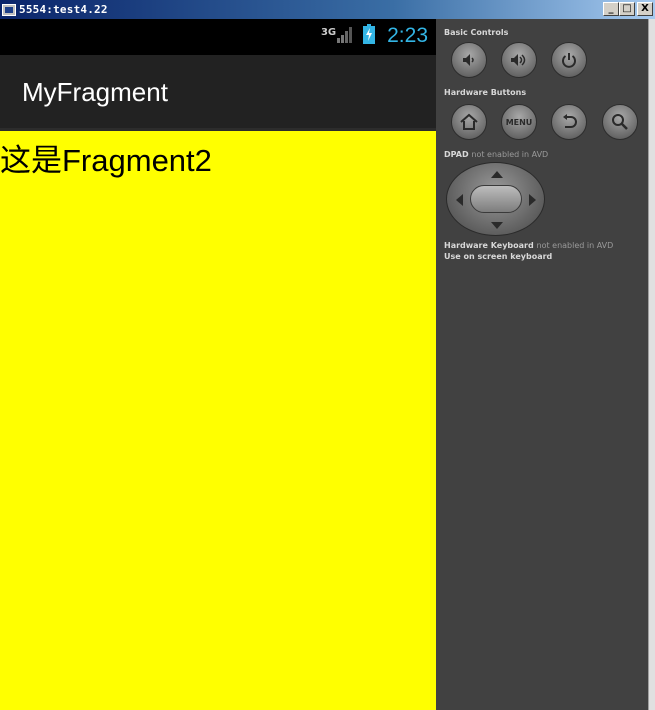 The width and height of the screenshot is (655, 710). What do you see at coordinates (369, 36) in the screenshot?
I see `battery-charging-icon` at bounding box center [369, 36].